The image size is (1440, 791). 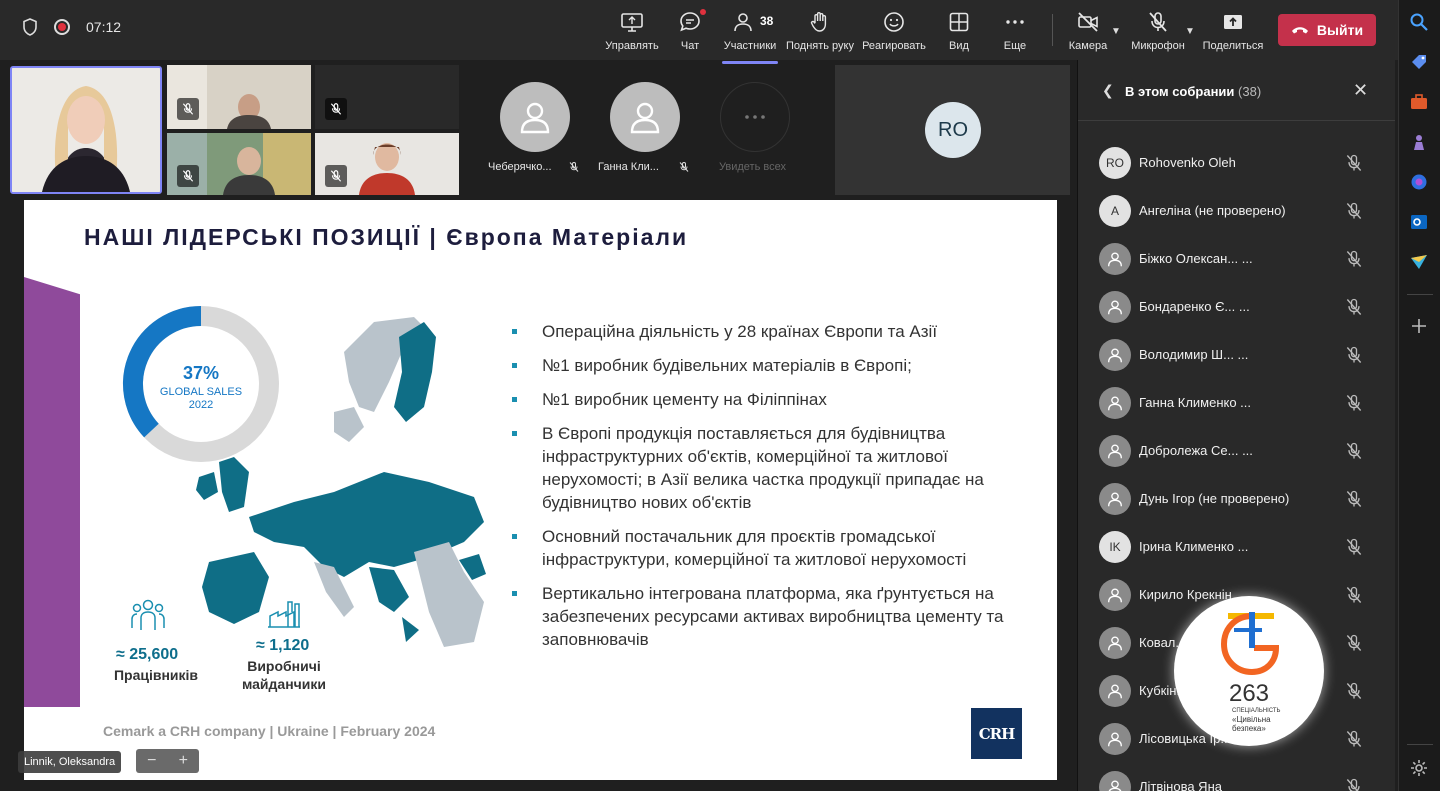 What do you see at coordinates (284, 614) in the screenshot?
I see `factory-icon` at bounding box center [284, 614].